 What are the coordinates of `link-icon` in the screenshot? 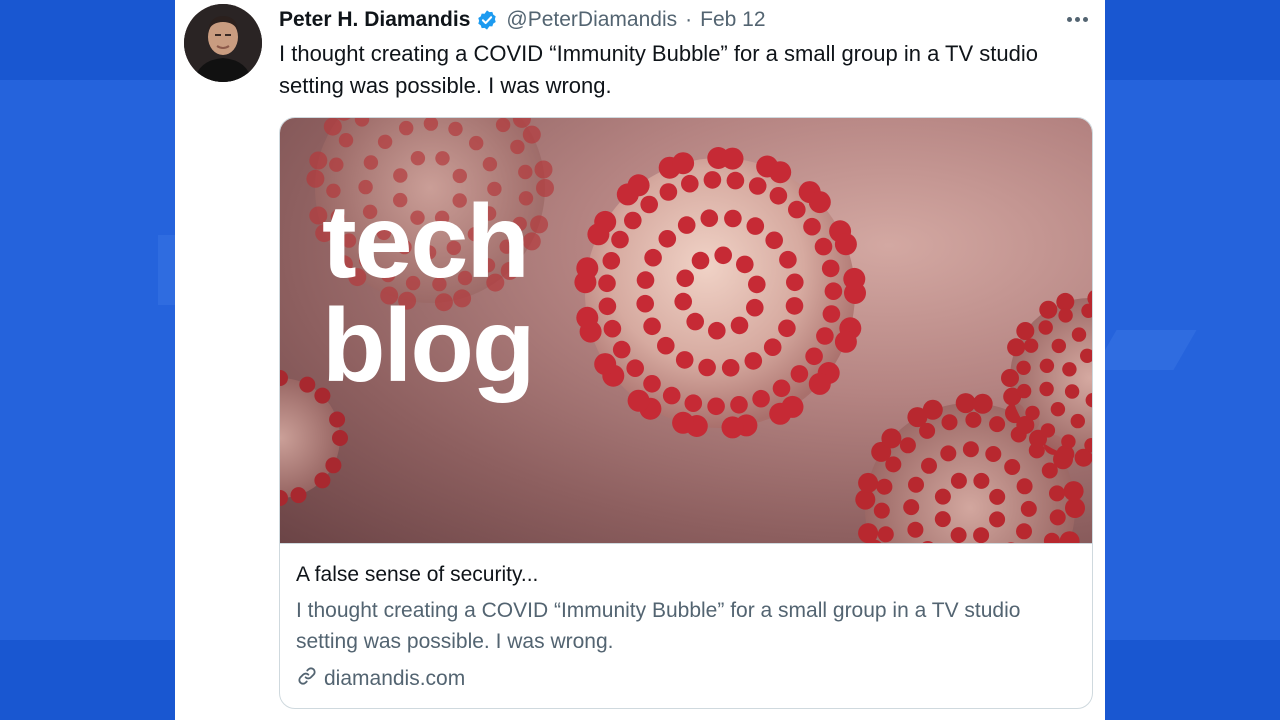 It's located at (307, 679).